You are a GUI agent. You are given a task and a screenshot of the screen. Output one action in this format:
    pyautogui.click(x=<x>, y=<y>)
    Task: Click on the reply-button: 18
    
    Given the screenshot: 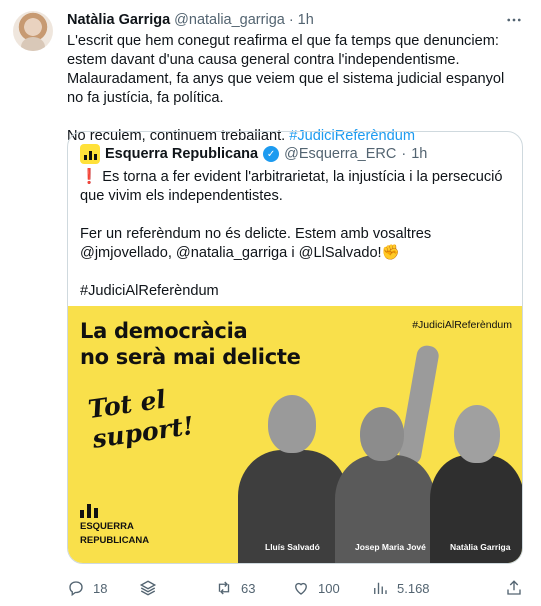 What is the action you would take?
    pyautogui.click(x=87, y=588)
    